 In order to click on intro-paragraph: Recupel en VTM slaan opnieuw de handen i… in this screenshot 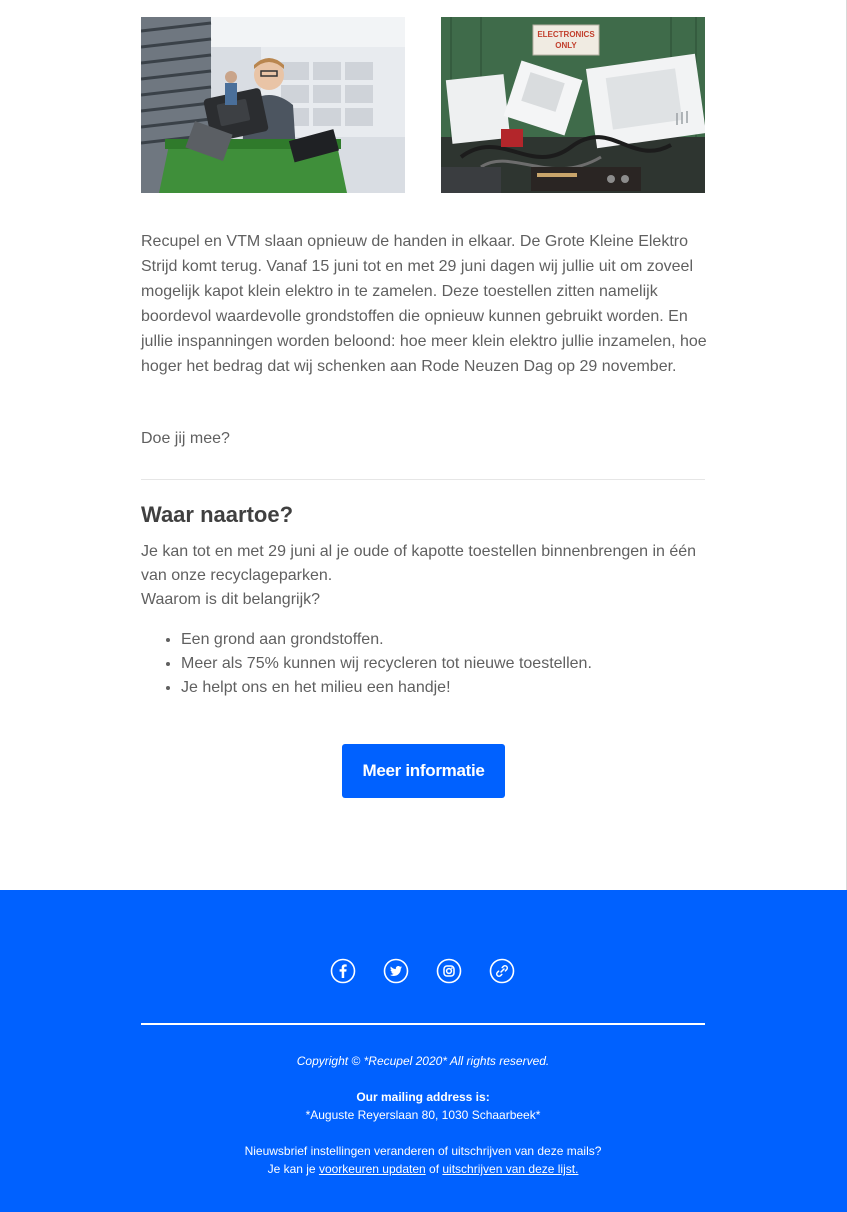, I will do `click(424, 304)`.